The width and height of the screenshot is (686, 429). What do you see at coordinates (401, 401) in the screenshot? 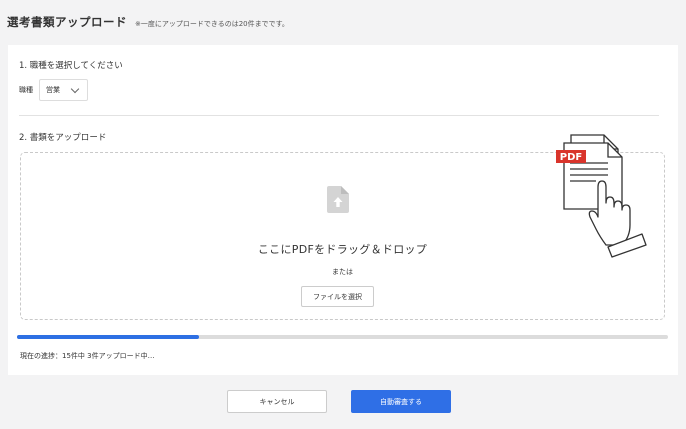
I see `auto-review-button: 自動審査する` at bounding box center [401, 401].